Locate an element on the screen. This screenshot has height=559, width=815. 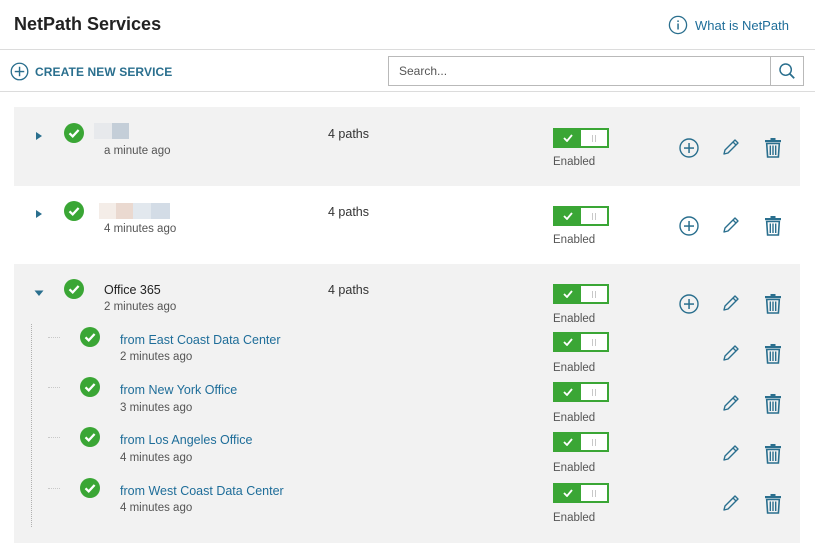
create-button-label: CREATE NEW SERVICE is located at coordinates (104, 71).